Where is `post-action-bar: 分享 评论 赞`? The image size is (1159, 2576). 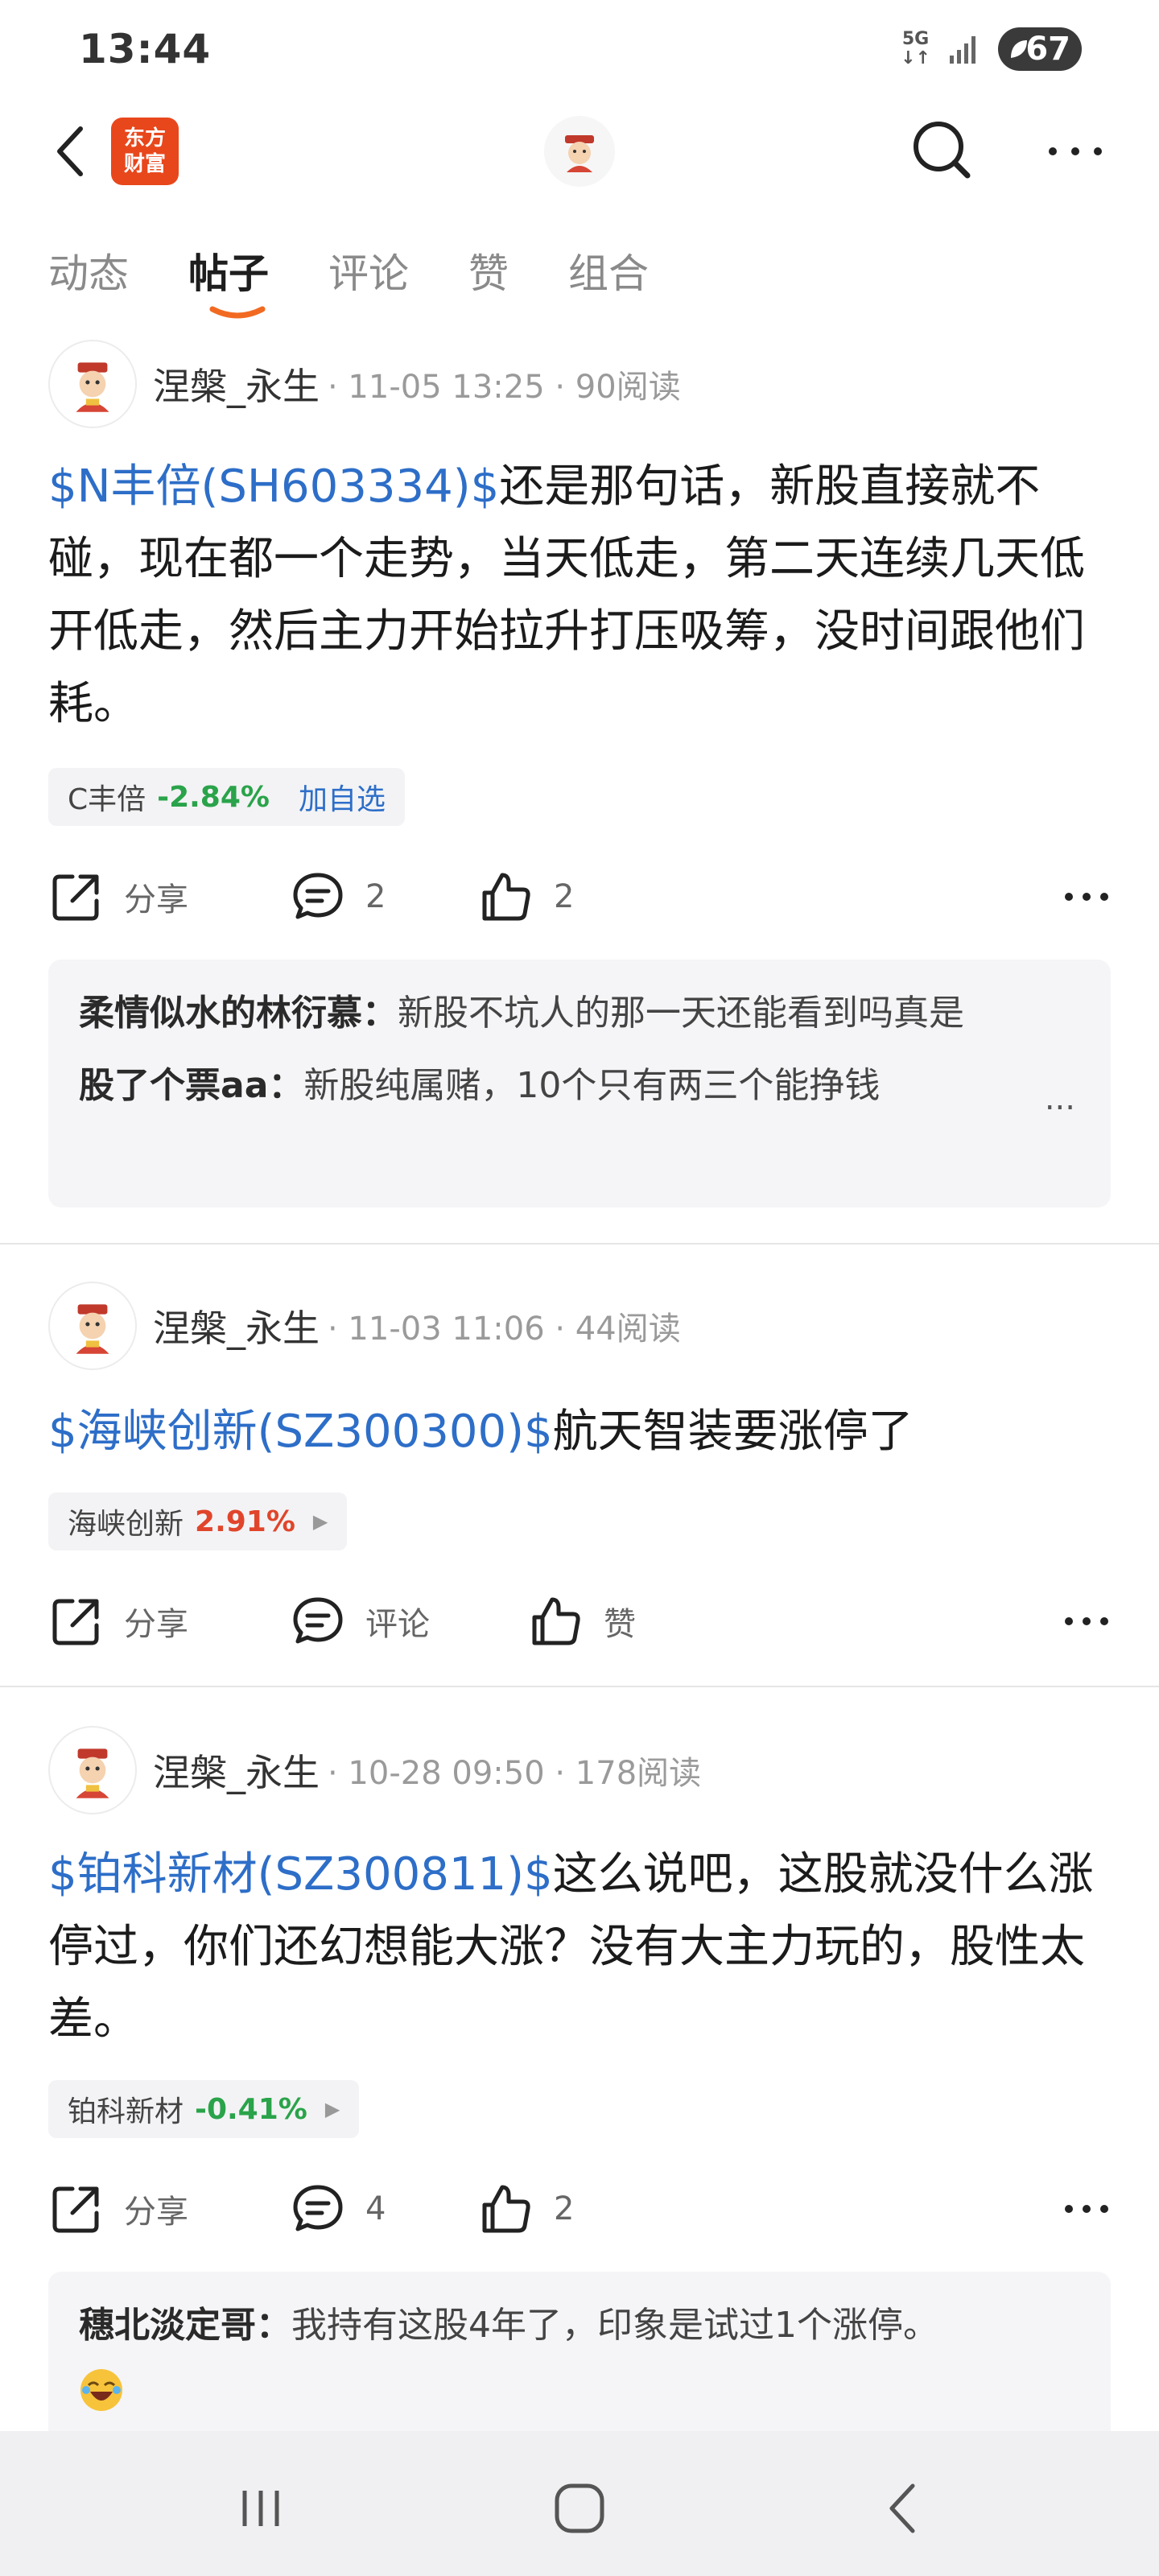
post-action-bar: 分享 评论 赞 is located at coordinates (579, 1621).